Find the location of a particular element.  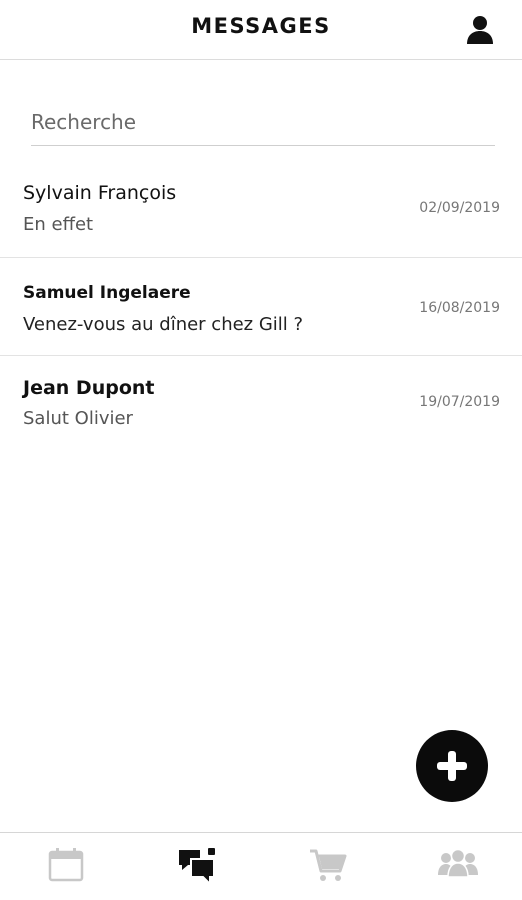

app-header: MESSAGES is located at coordinates (261, 30).